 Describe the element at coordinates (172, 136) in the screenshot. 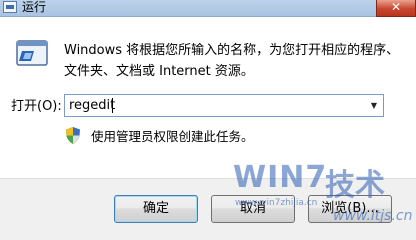

I see `admin-note: 使用管理员权限创建此任务。` at that location.